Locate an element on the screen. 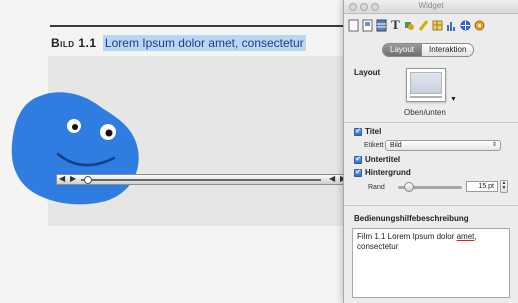 The height and width of the screenshot is (303, 518). background-check-label: Hintergrund is located at coordinates (388, 172).